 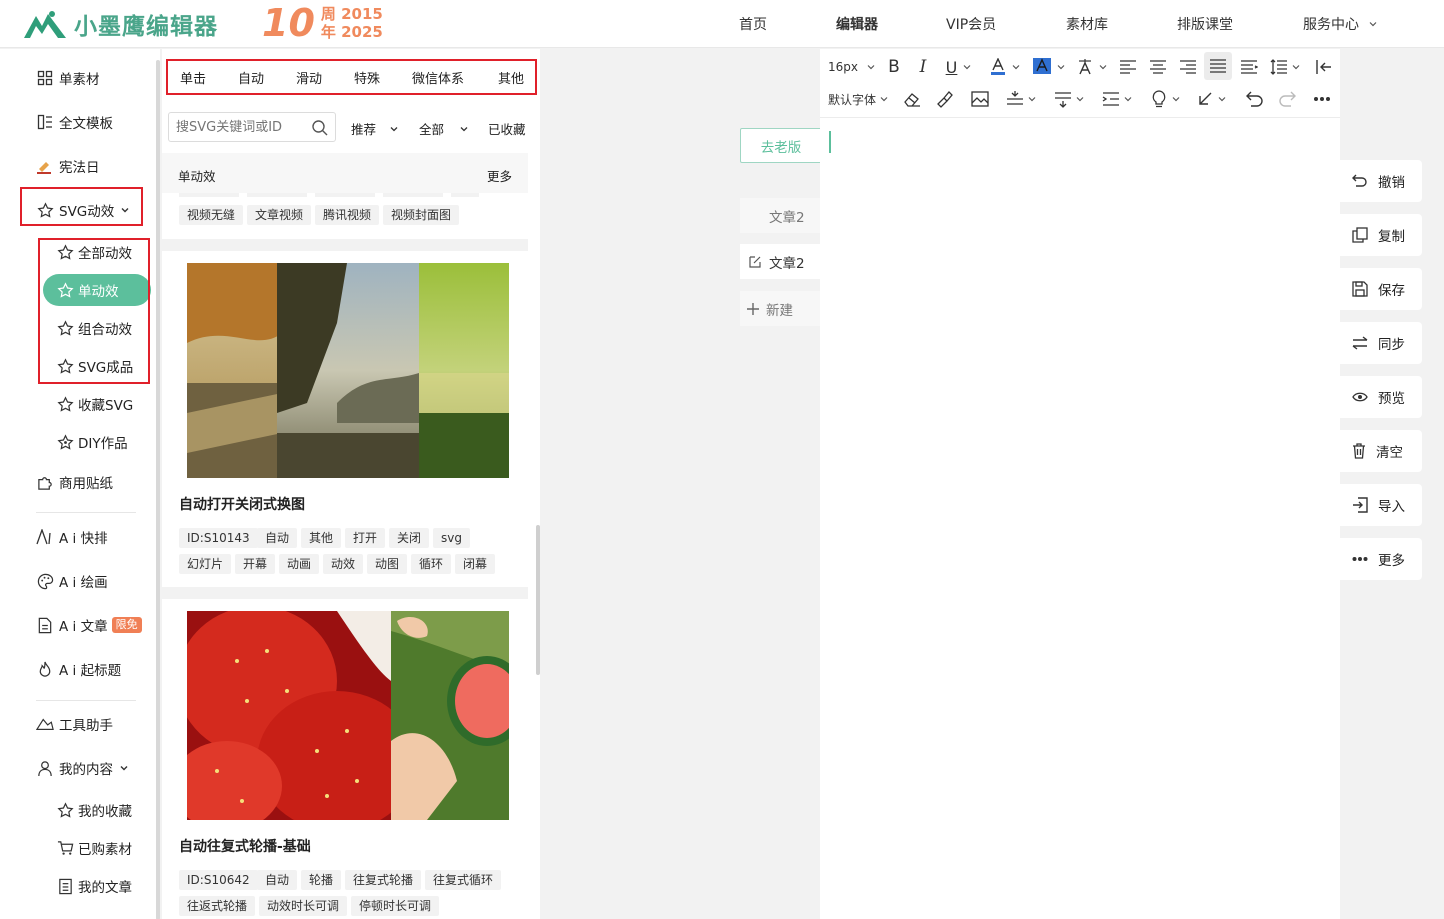 What do you see at coordinates (1255, 99) in the screenshot?
I see `undo-toolbar-button` at bounding box center [1255, 99].